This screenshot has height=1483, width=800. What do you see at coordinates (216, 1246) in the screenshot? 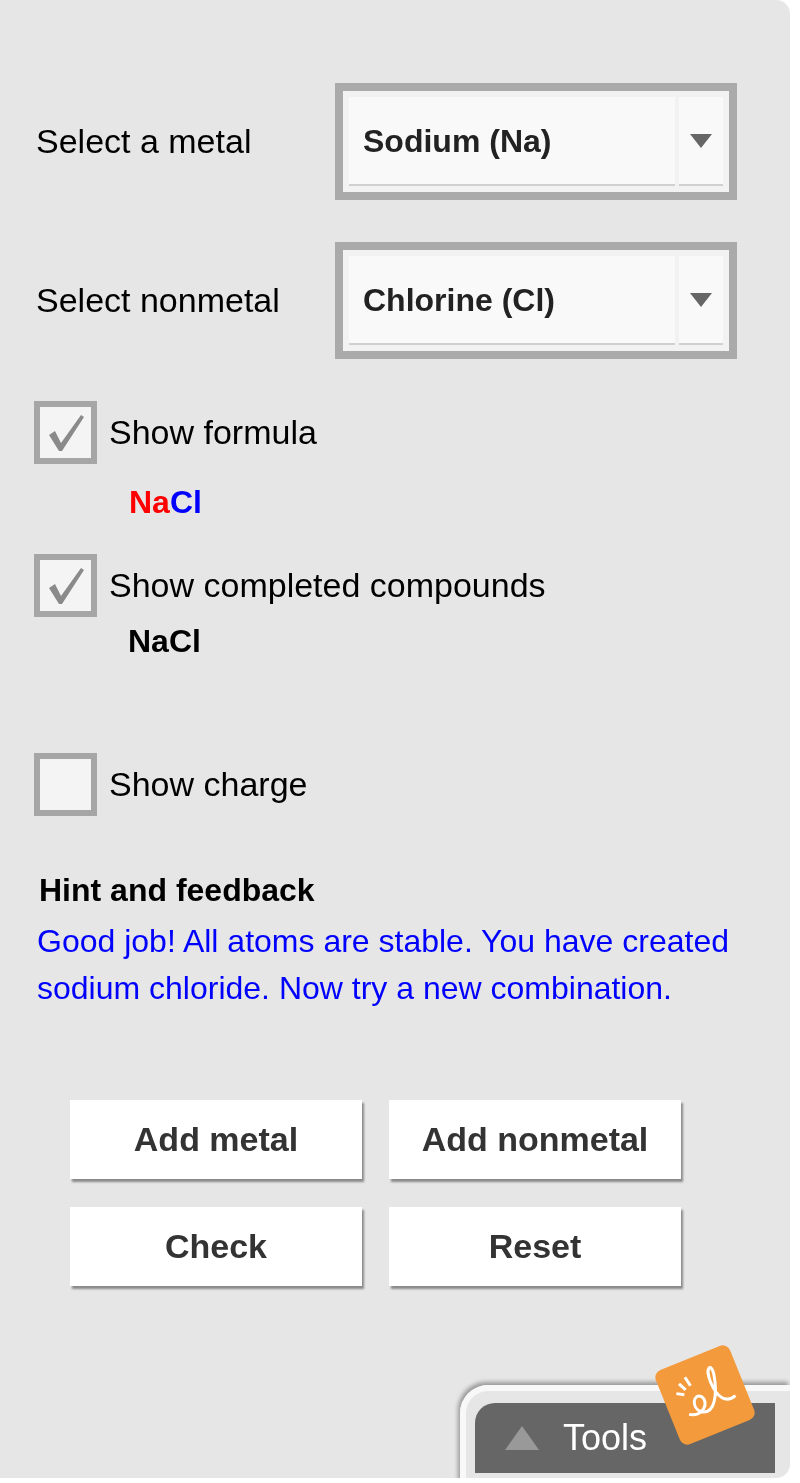
I see `action-button: Check` at bounding box center [216, 1246].